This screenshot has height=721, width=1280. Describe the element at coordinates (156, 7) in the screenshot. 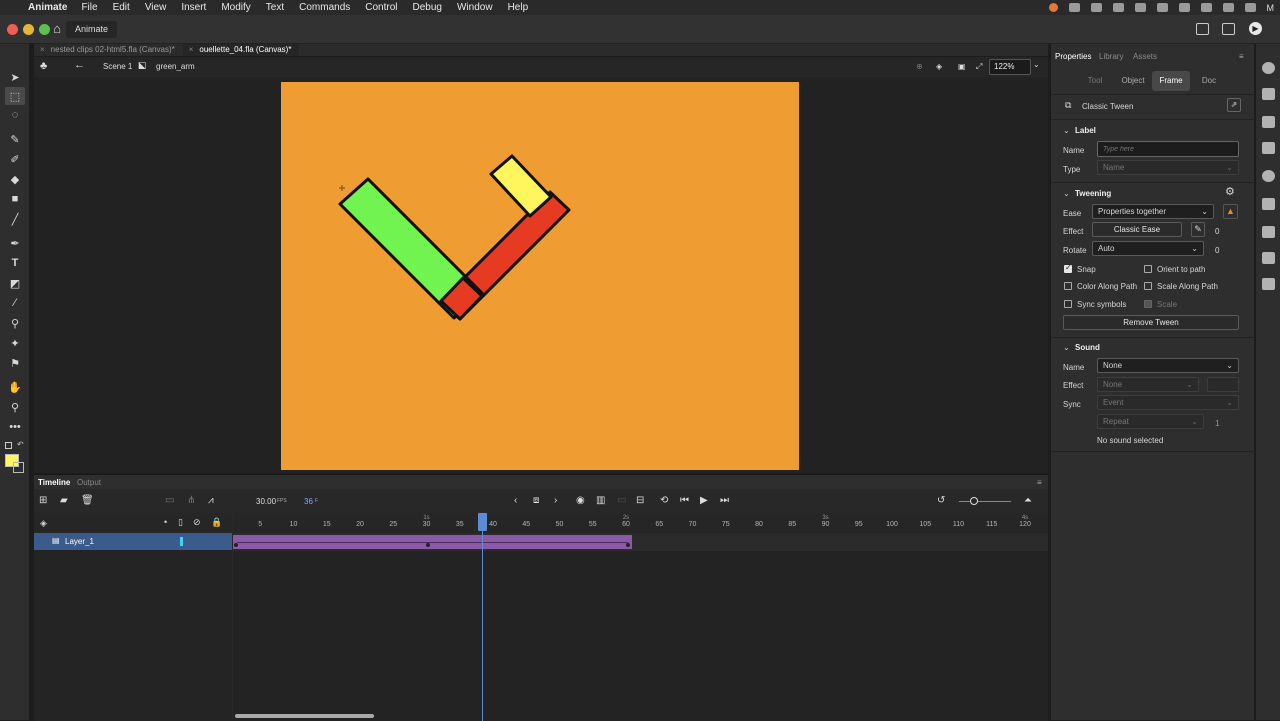

I see `menu-view: View` at that location.